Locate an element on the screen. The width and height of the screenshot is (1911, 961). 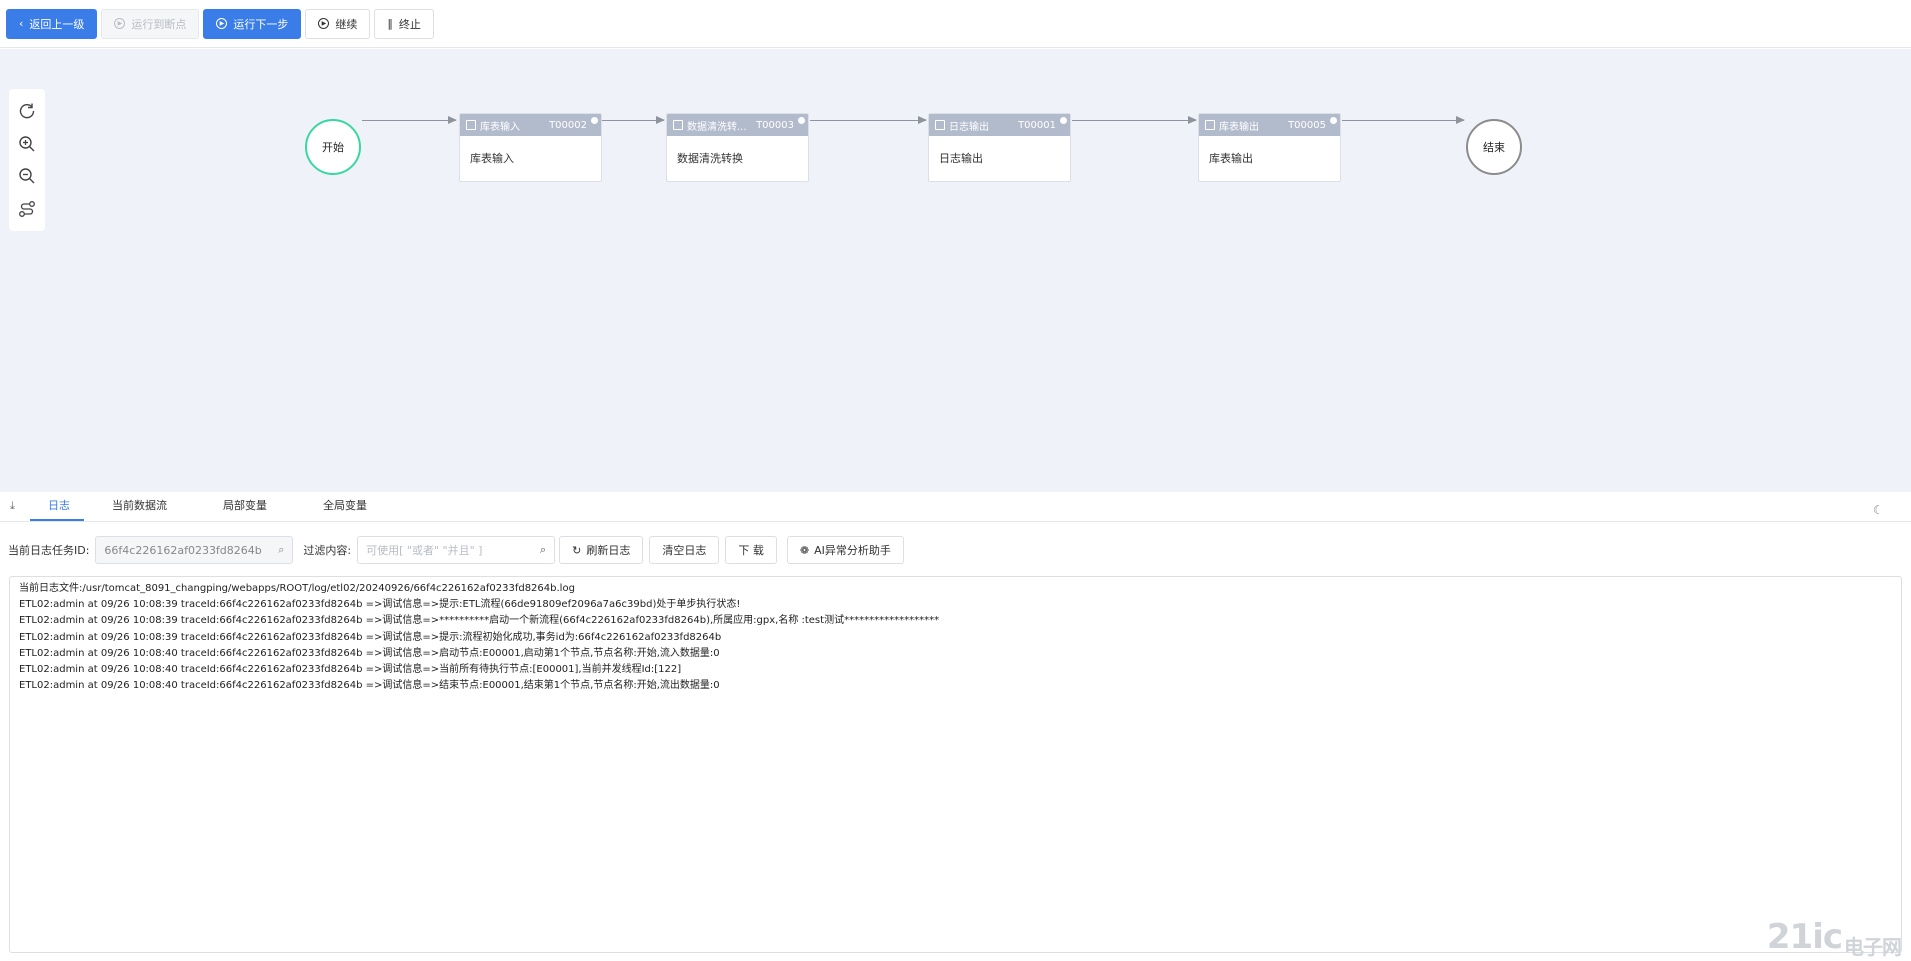
run-next-step-label: 运行下一步 is located at coordinates (261, 24).